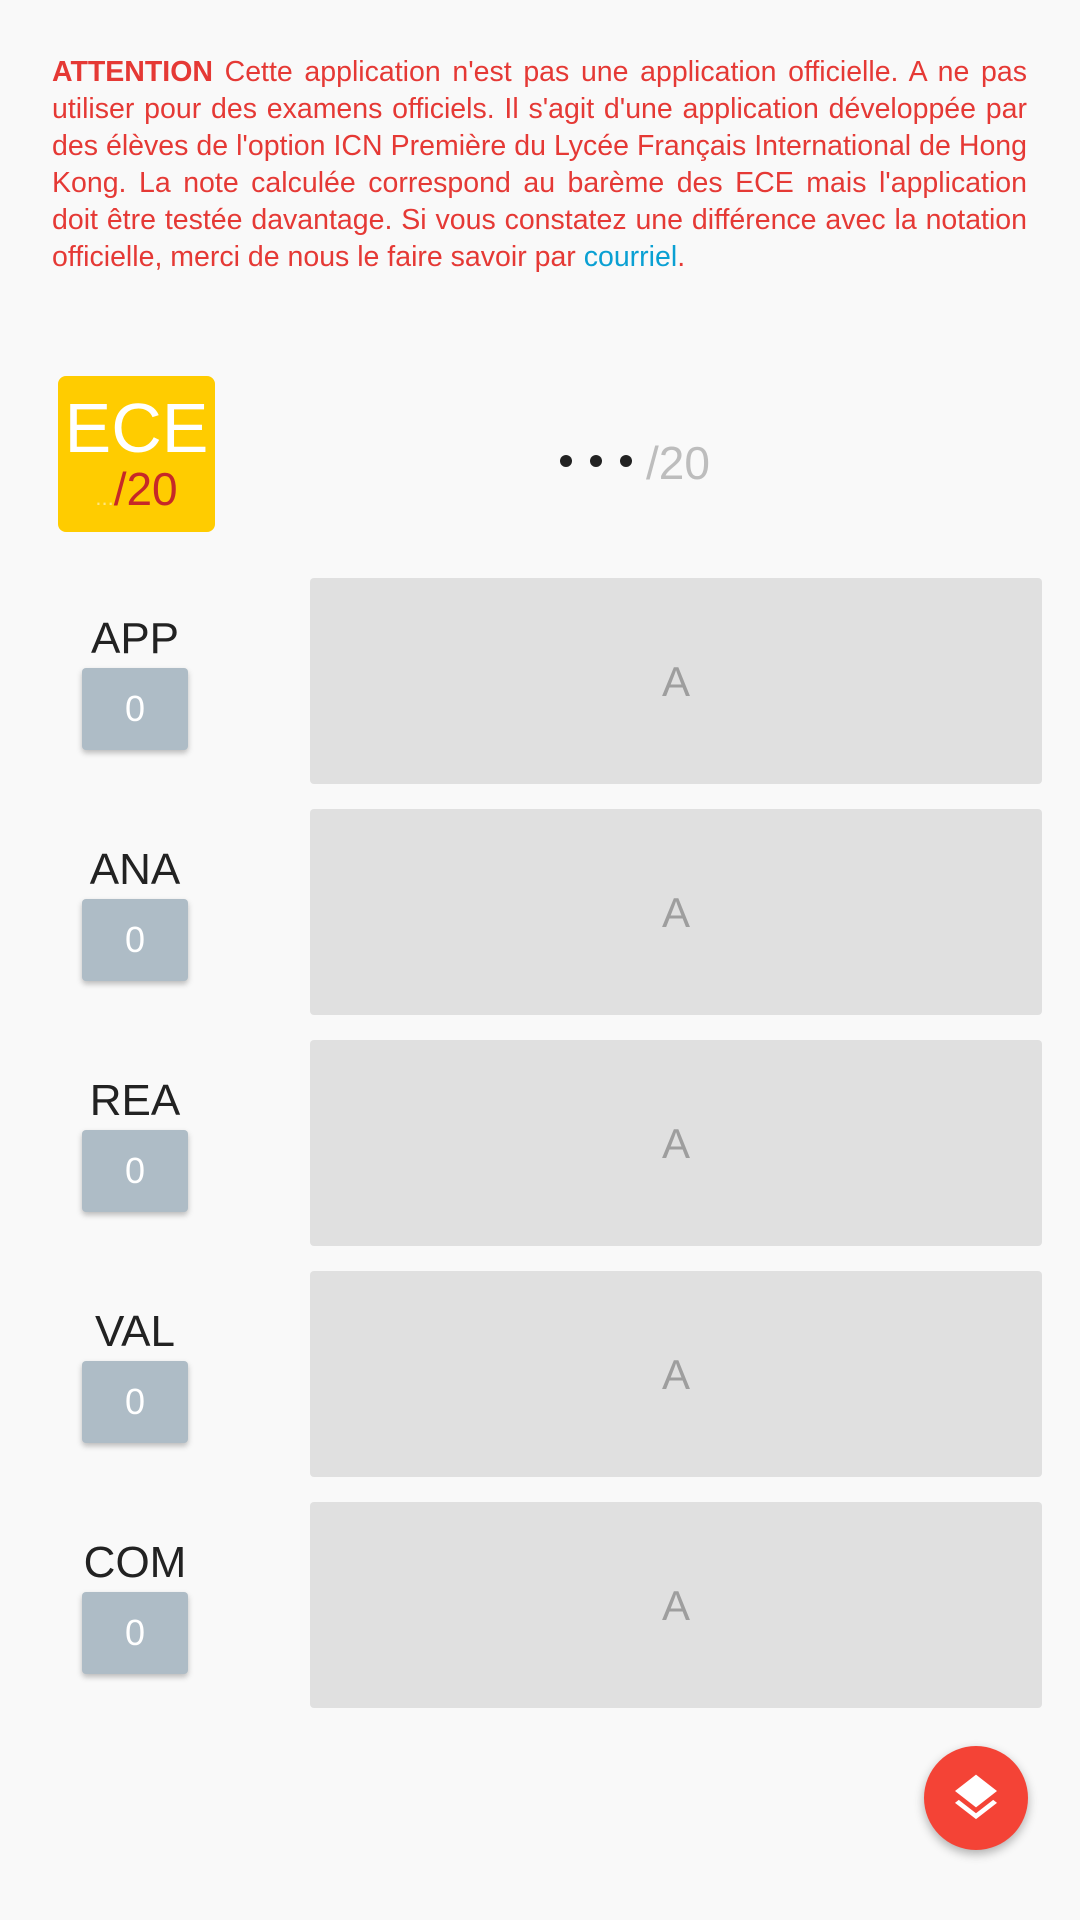 The height and width of the screenshot is (1920, 1080). I want to click on criterion-row-com: COM 0 A, so click(540, 1605).